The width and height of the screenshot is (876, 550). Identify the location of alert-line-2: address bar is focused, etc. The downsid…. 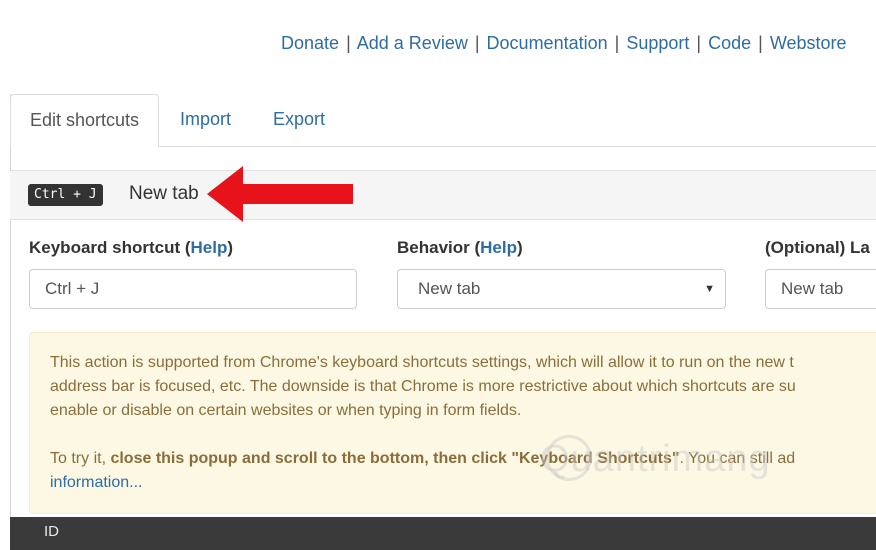
(423, 386).